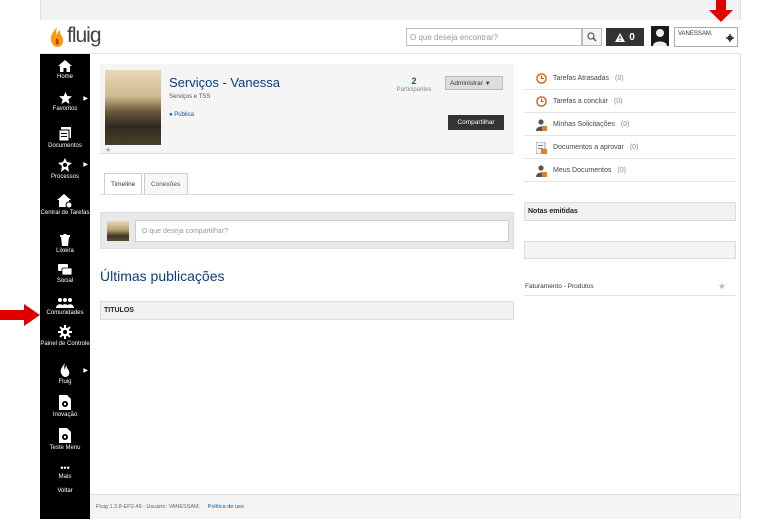 The image size is (767, 526). I want to click on participants-count: 2, so click(414, 81).